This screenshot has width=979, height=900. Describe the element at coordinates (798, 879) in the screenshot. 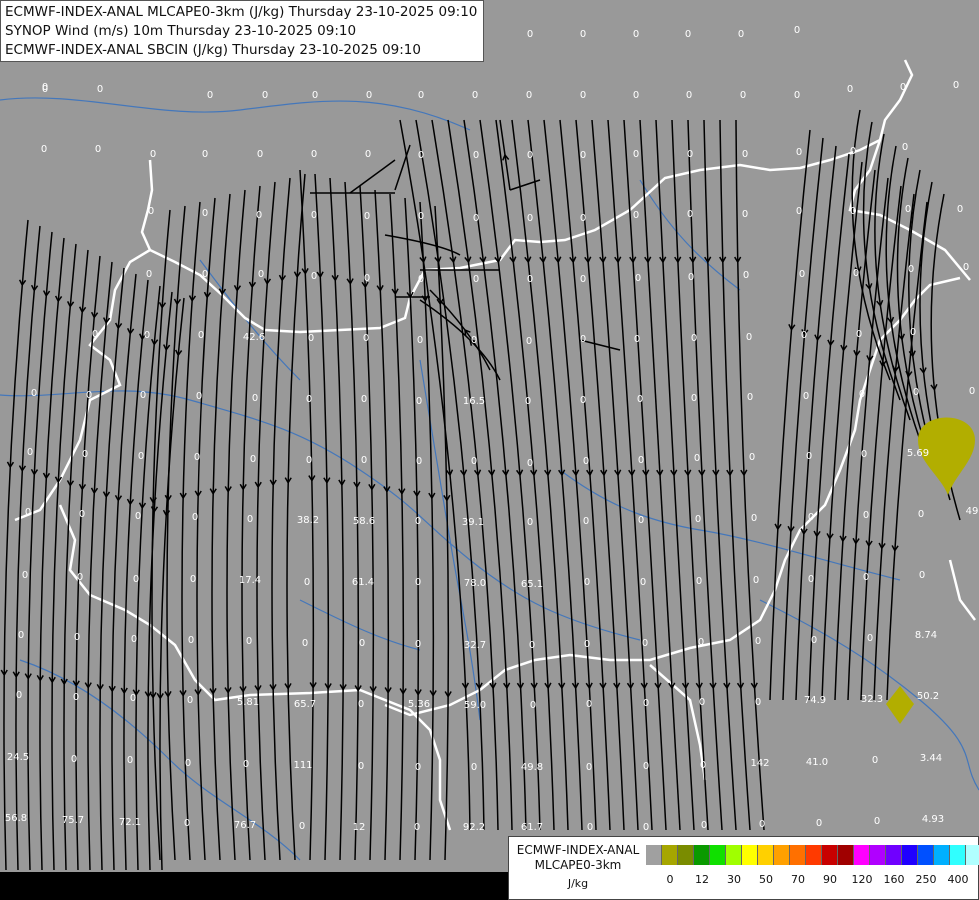

I see `legend-tick-label: 70` at that location.